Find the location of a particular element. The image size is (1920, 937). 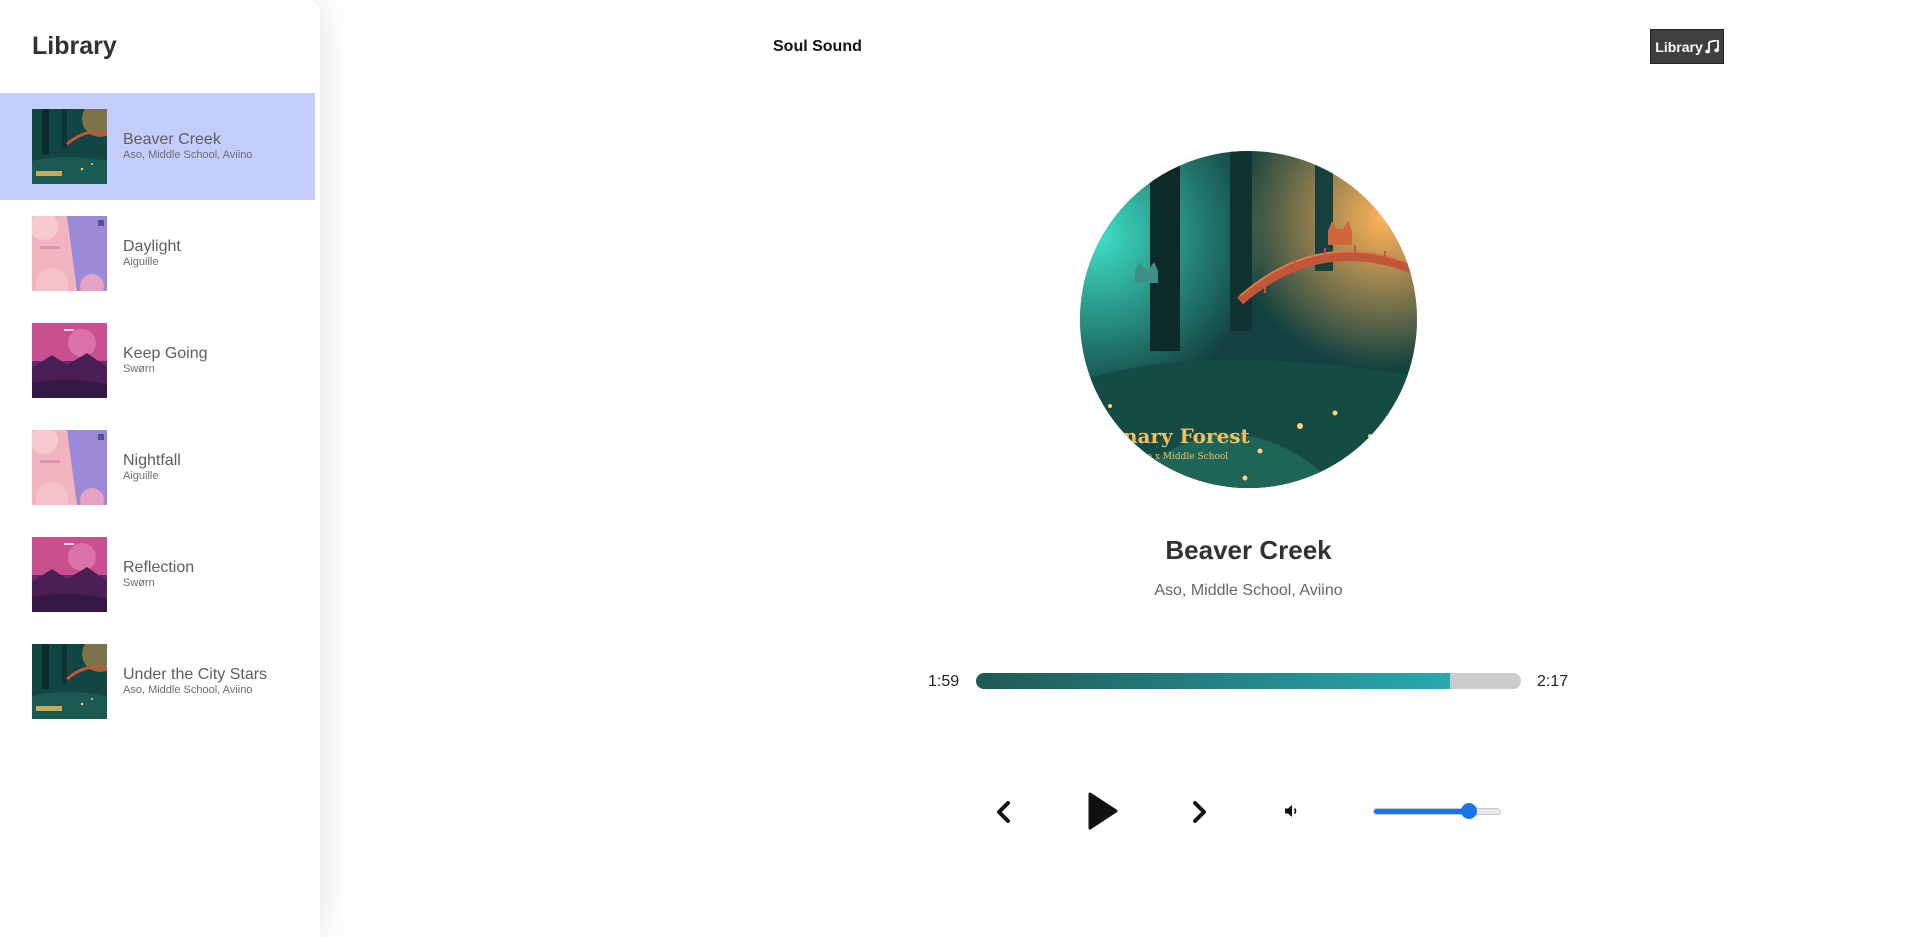

volume-fill is located at coordinates (1421, 811).